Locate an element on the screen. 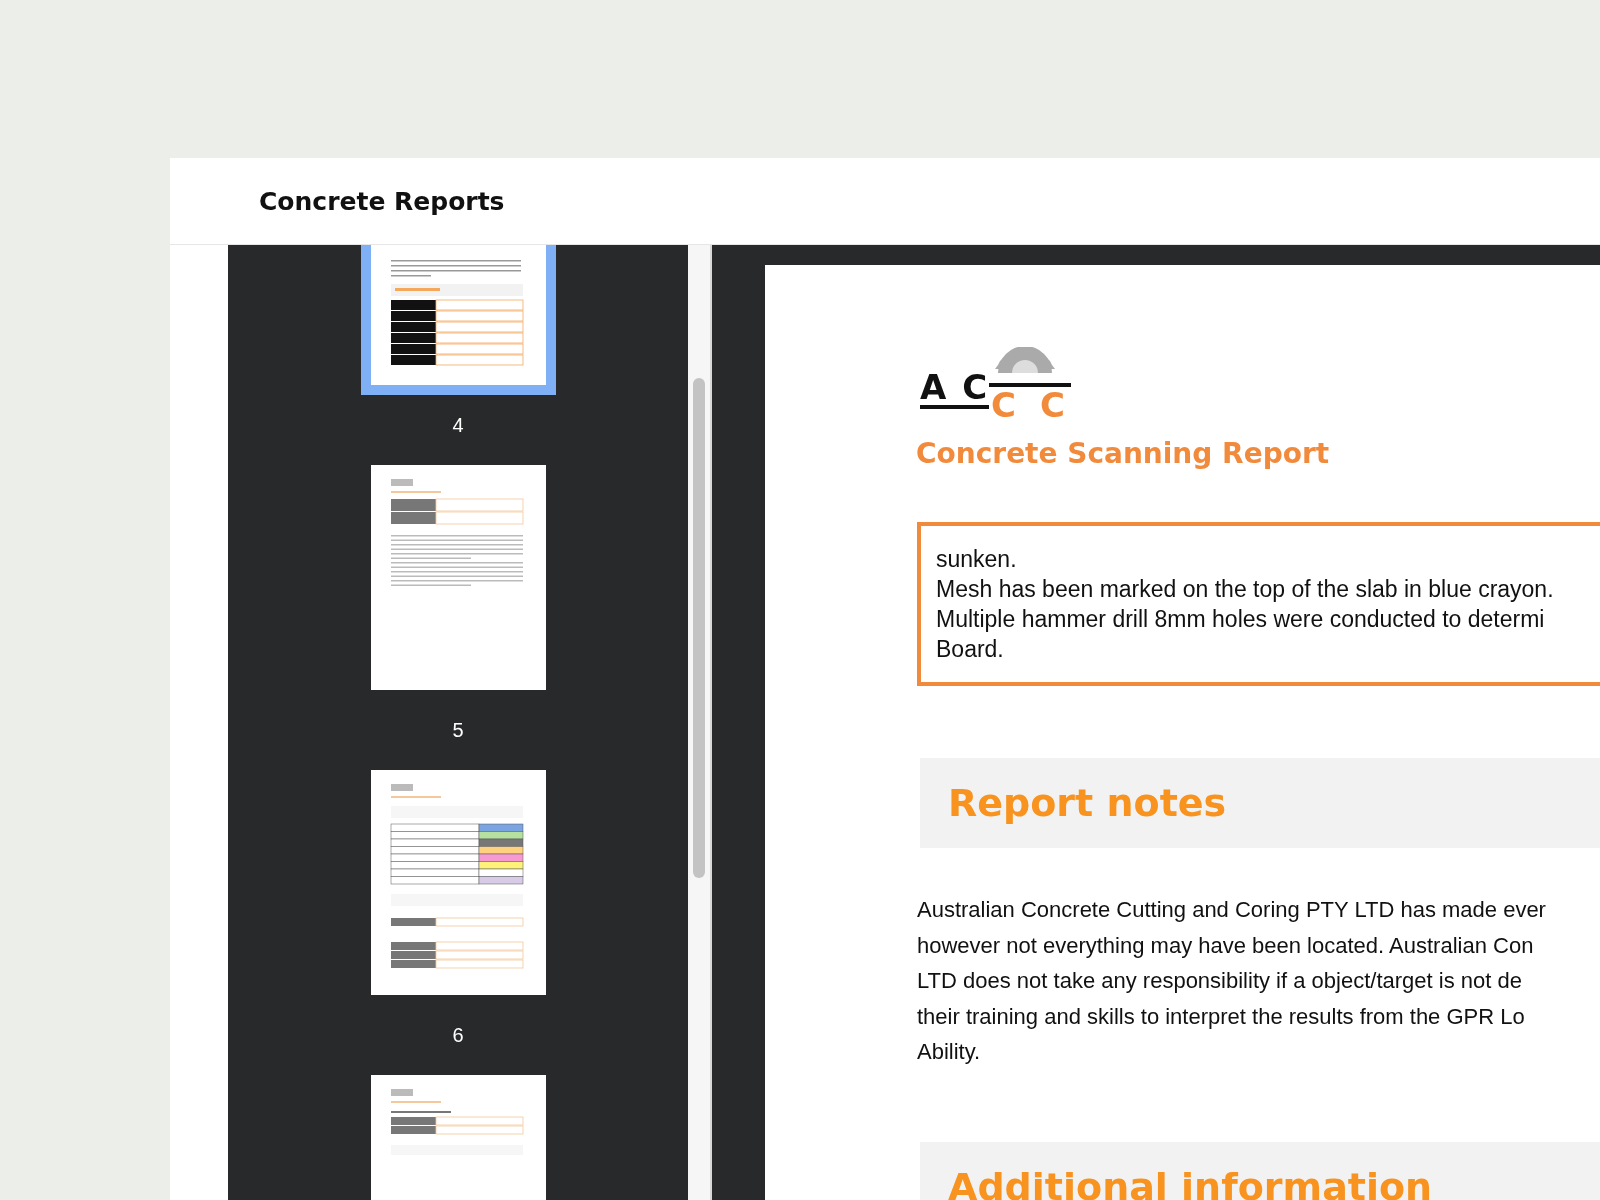 The image size is (1600, 1200). report-title: Concrete Scanning Report is located at coordinates (1123, 453).